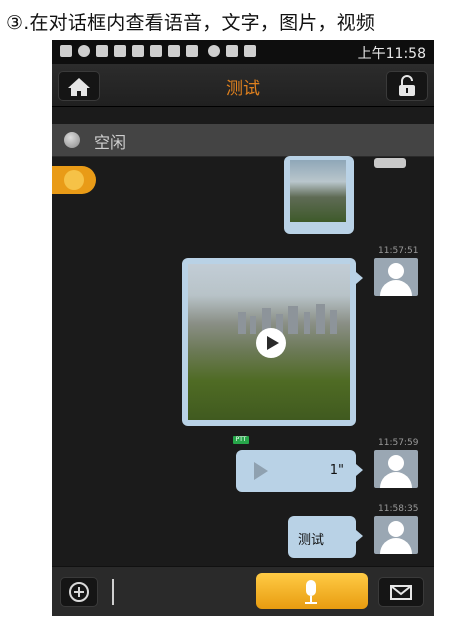 The height and width of the screenshot is (624, 464). I want to click on video-message-bubble, so click(272, 342).